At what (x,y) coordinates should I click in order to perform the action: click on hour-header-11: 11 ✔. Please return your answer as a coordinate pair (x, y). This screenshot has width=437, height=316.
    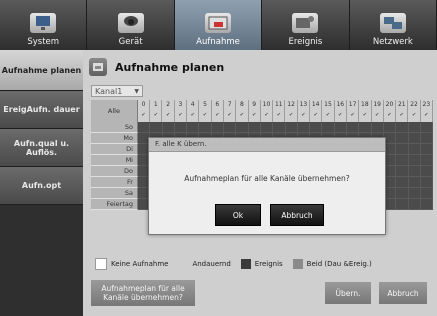
    Looking at the image, I should click on (279, 111).